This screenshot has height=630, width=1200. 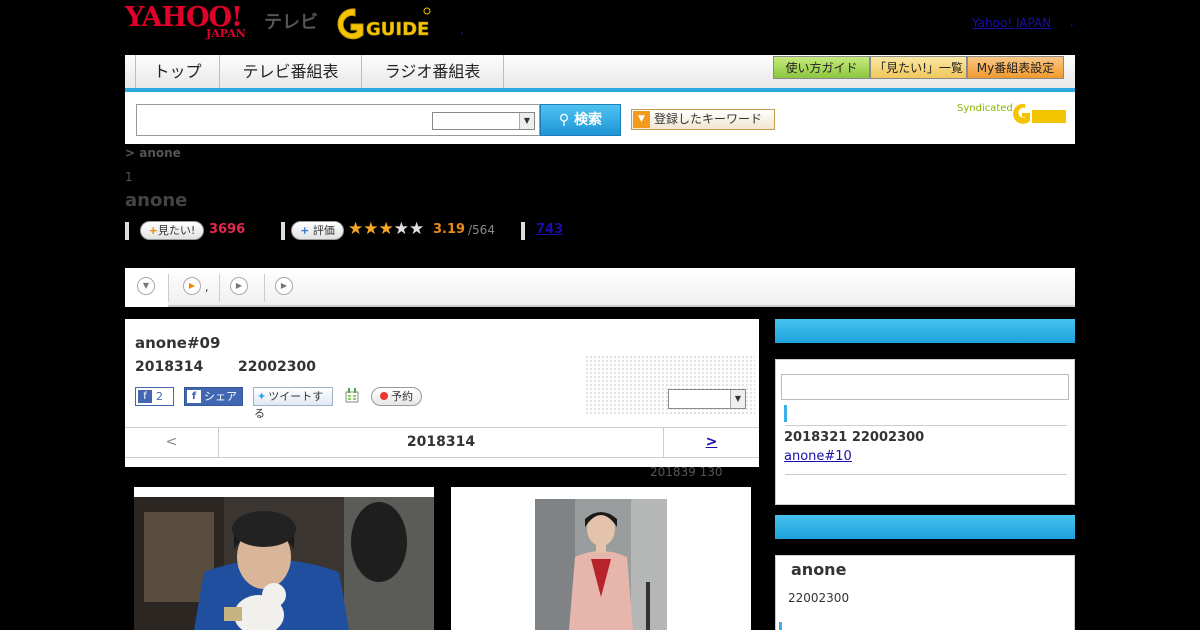 I want to click on gguide-logo: GUIDE, so click(x=382, y=24).